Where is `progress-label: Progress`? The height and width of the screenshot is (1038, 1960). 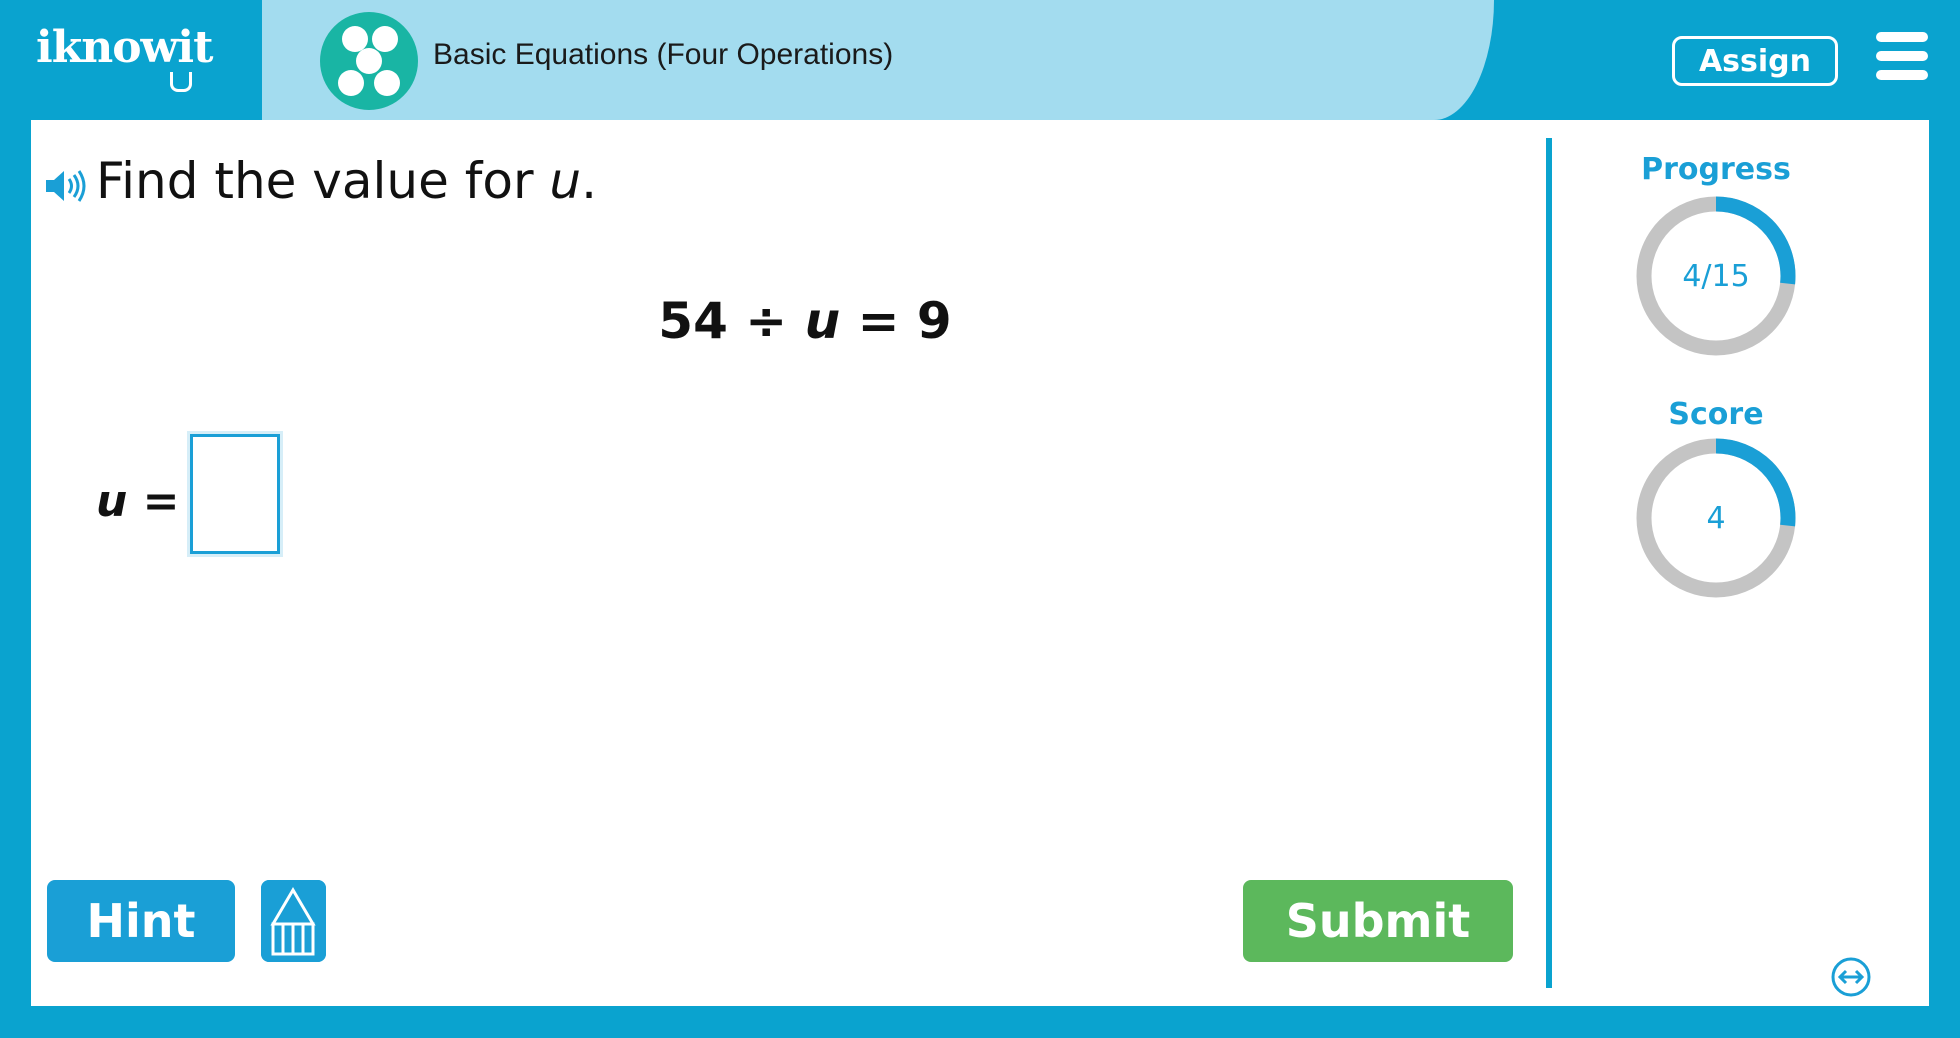 progress-label: Progress is located at coordinates (1716, 169).